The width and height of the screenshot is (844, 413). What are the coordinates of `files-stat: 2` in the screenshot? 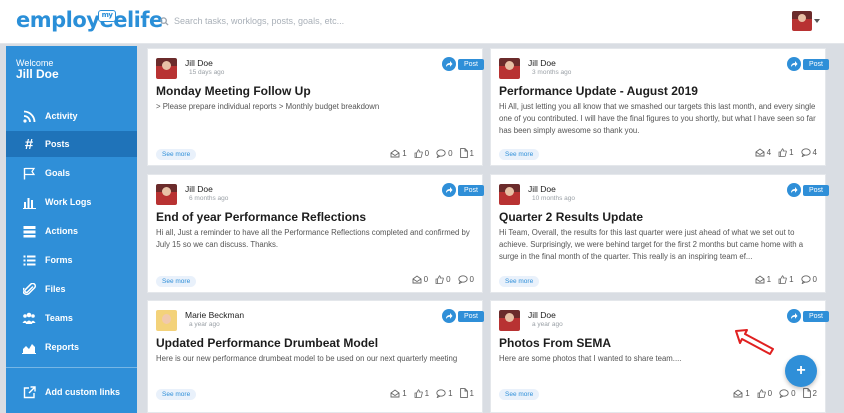 It's located at (809, 393).